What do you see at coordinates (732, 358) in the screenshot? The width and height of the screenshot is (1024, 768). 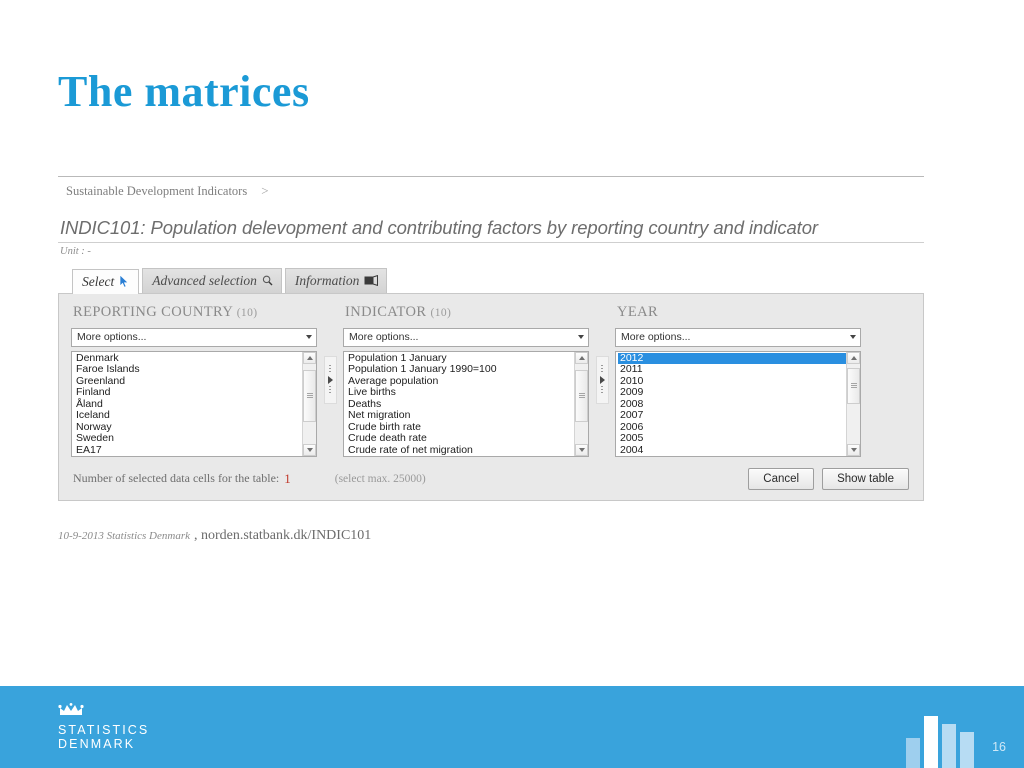 I see `list-item-selected: 2012` at bounding box center [732, 358].